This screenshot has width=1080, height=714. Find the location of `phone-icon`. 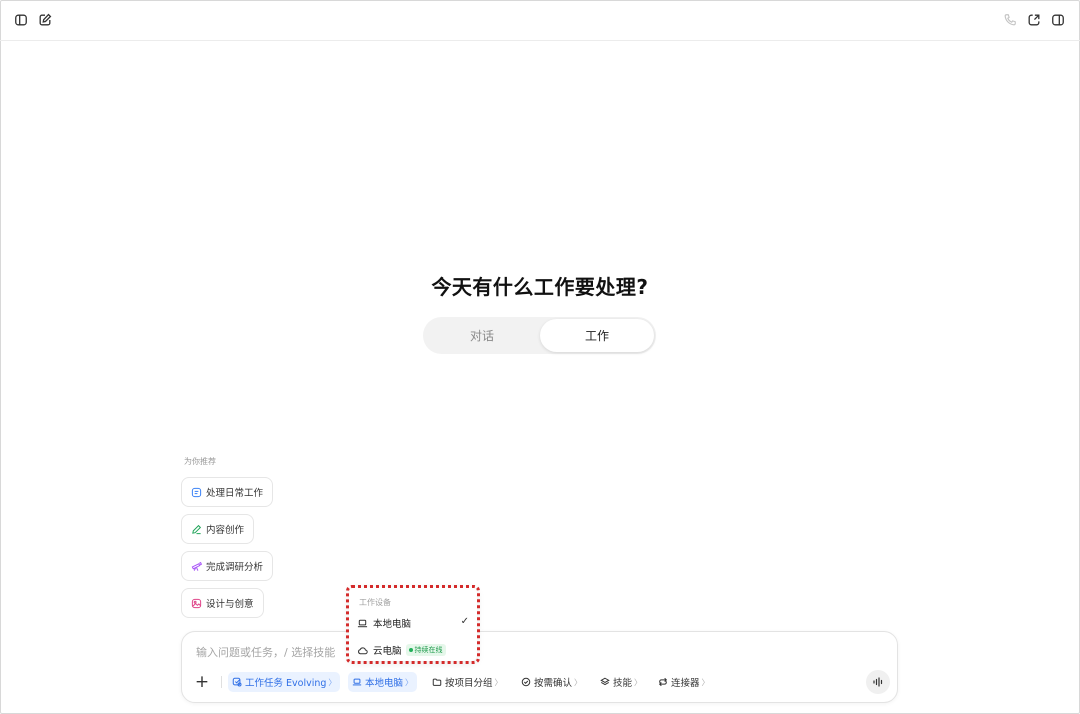

phone-icon is located at coordinates (1010, 20).